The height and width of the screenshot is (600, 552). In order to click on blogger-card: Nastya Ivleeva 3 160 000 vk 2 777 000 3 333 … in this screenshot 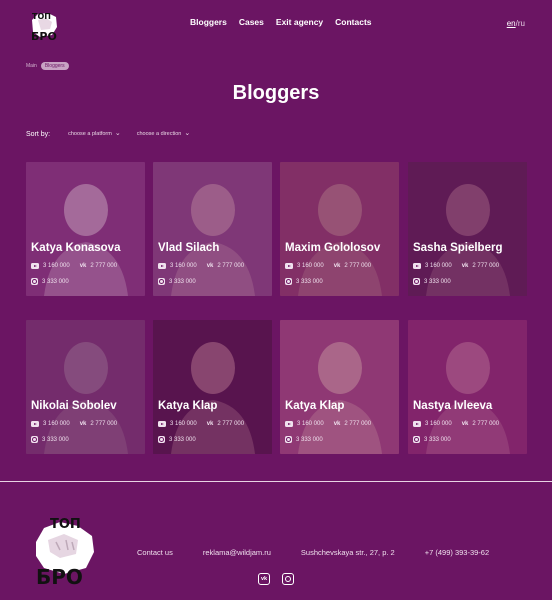, I will do `click(467, 387)`.